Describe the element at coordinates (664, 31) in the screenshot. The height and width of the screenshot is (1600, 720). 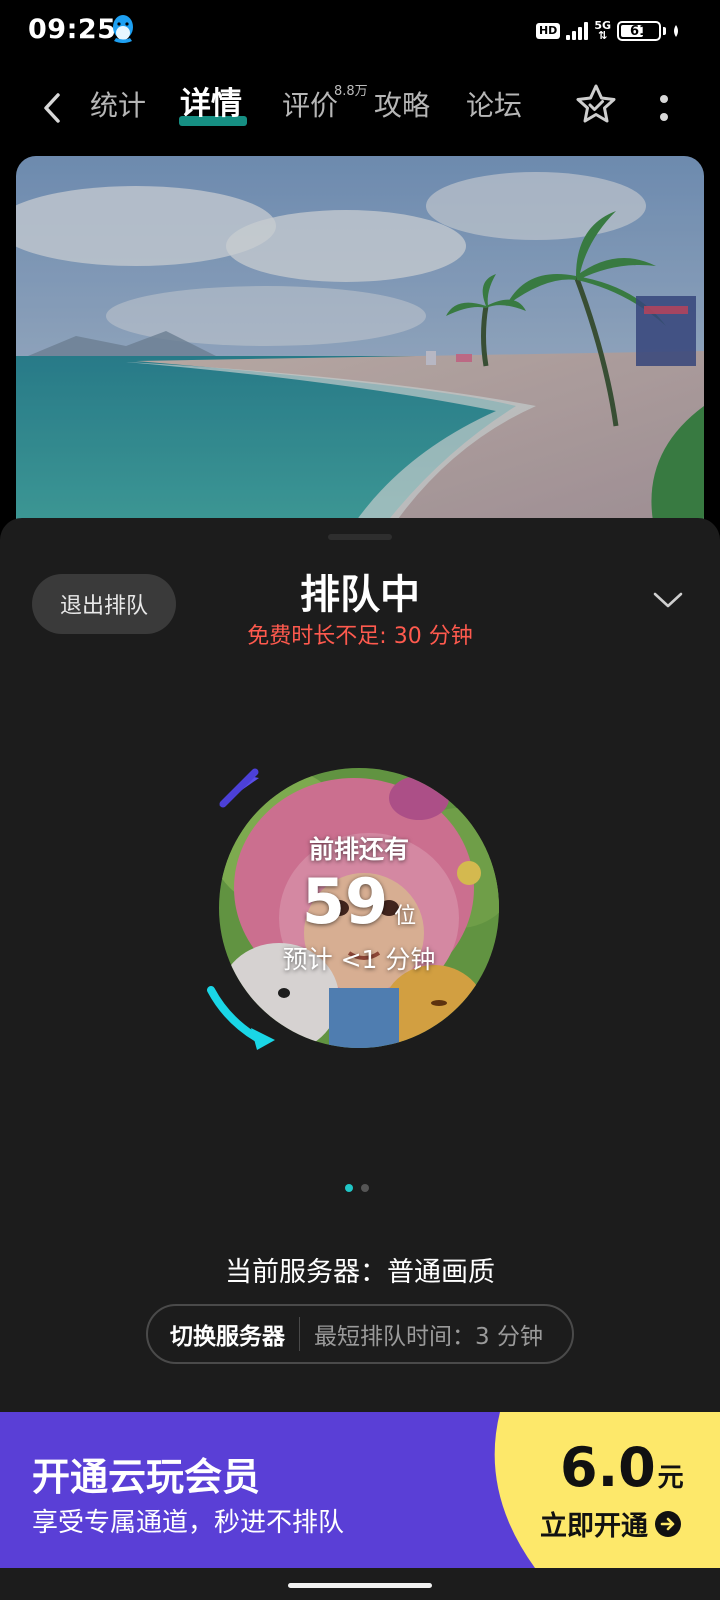
I see `battery-tip` at that location.